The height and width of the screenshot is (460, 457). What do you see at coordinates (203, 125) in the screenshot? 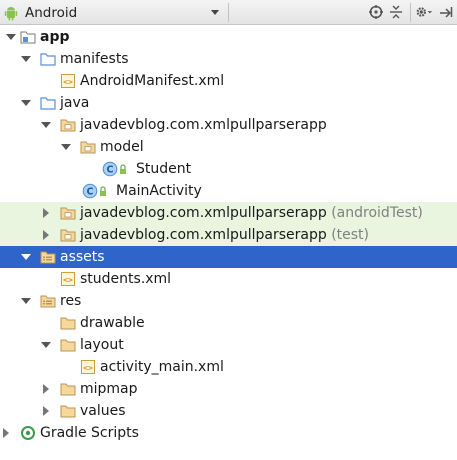
I see `tree-label-package-main: javadevblog.com.xmlpullparserapp` at bounding box center [203, 125].